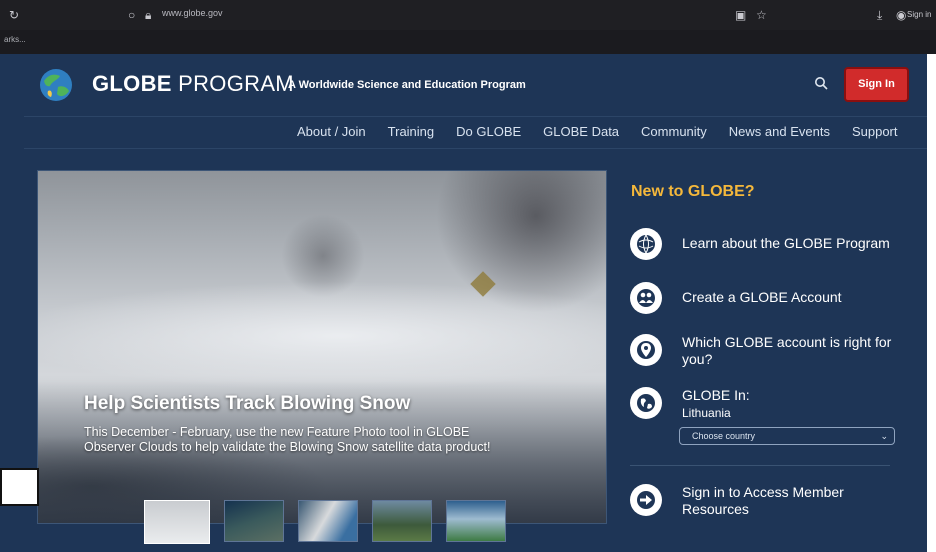 The width and height of the screenshot is (936, 552). Describe the element at coordinates (879, 15) in the screenshot. I see `download-icon: ⤓` at that location.